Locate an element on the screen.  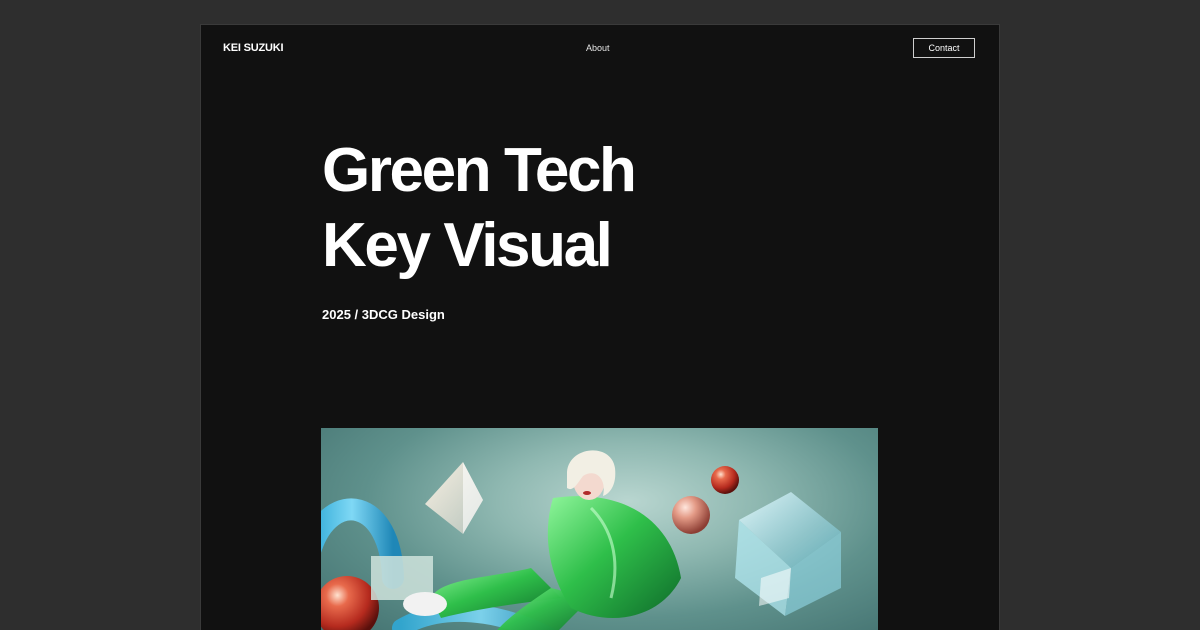
large-red-sphere is located at coordinates (350, 603).